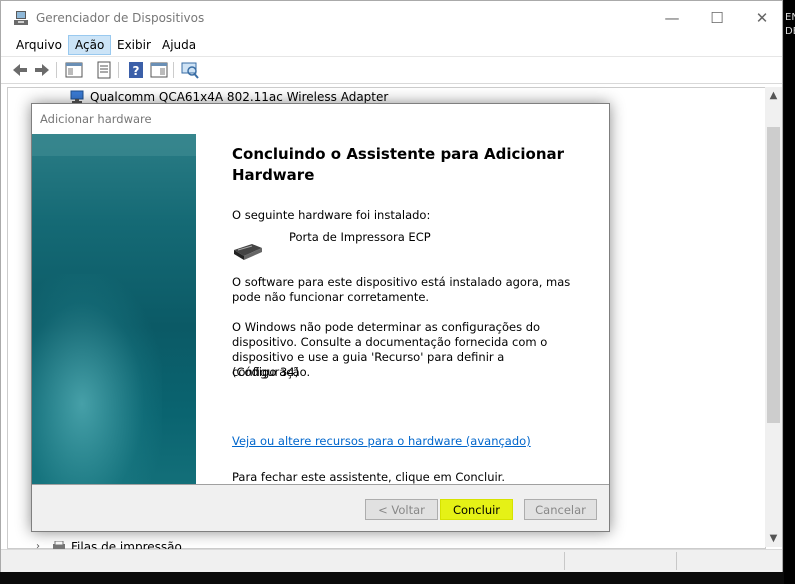 This screenshot has width=795, height=584. Describe the element at coordinates (120, 18) in the screenshot. I see `window-title: Gerenciador de Dispositivos` at that location.